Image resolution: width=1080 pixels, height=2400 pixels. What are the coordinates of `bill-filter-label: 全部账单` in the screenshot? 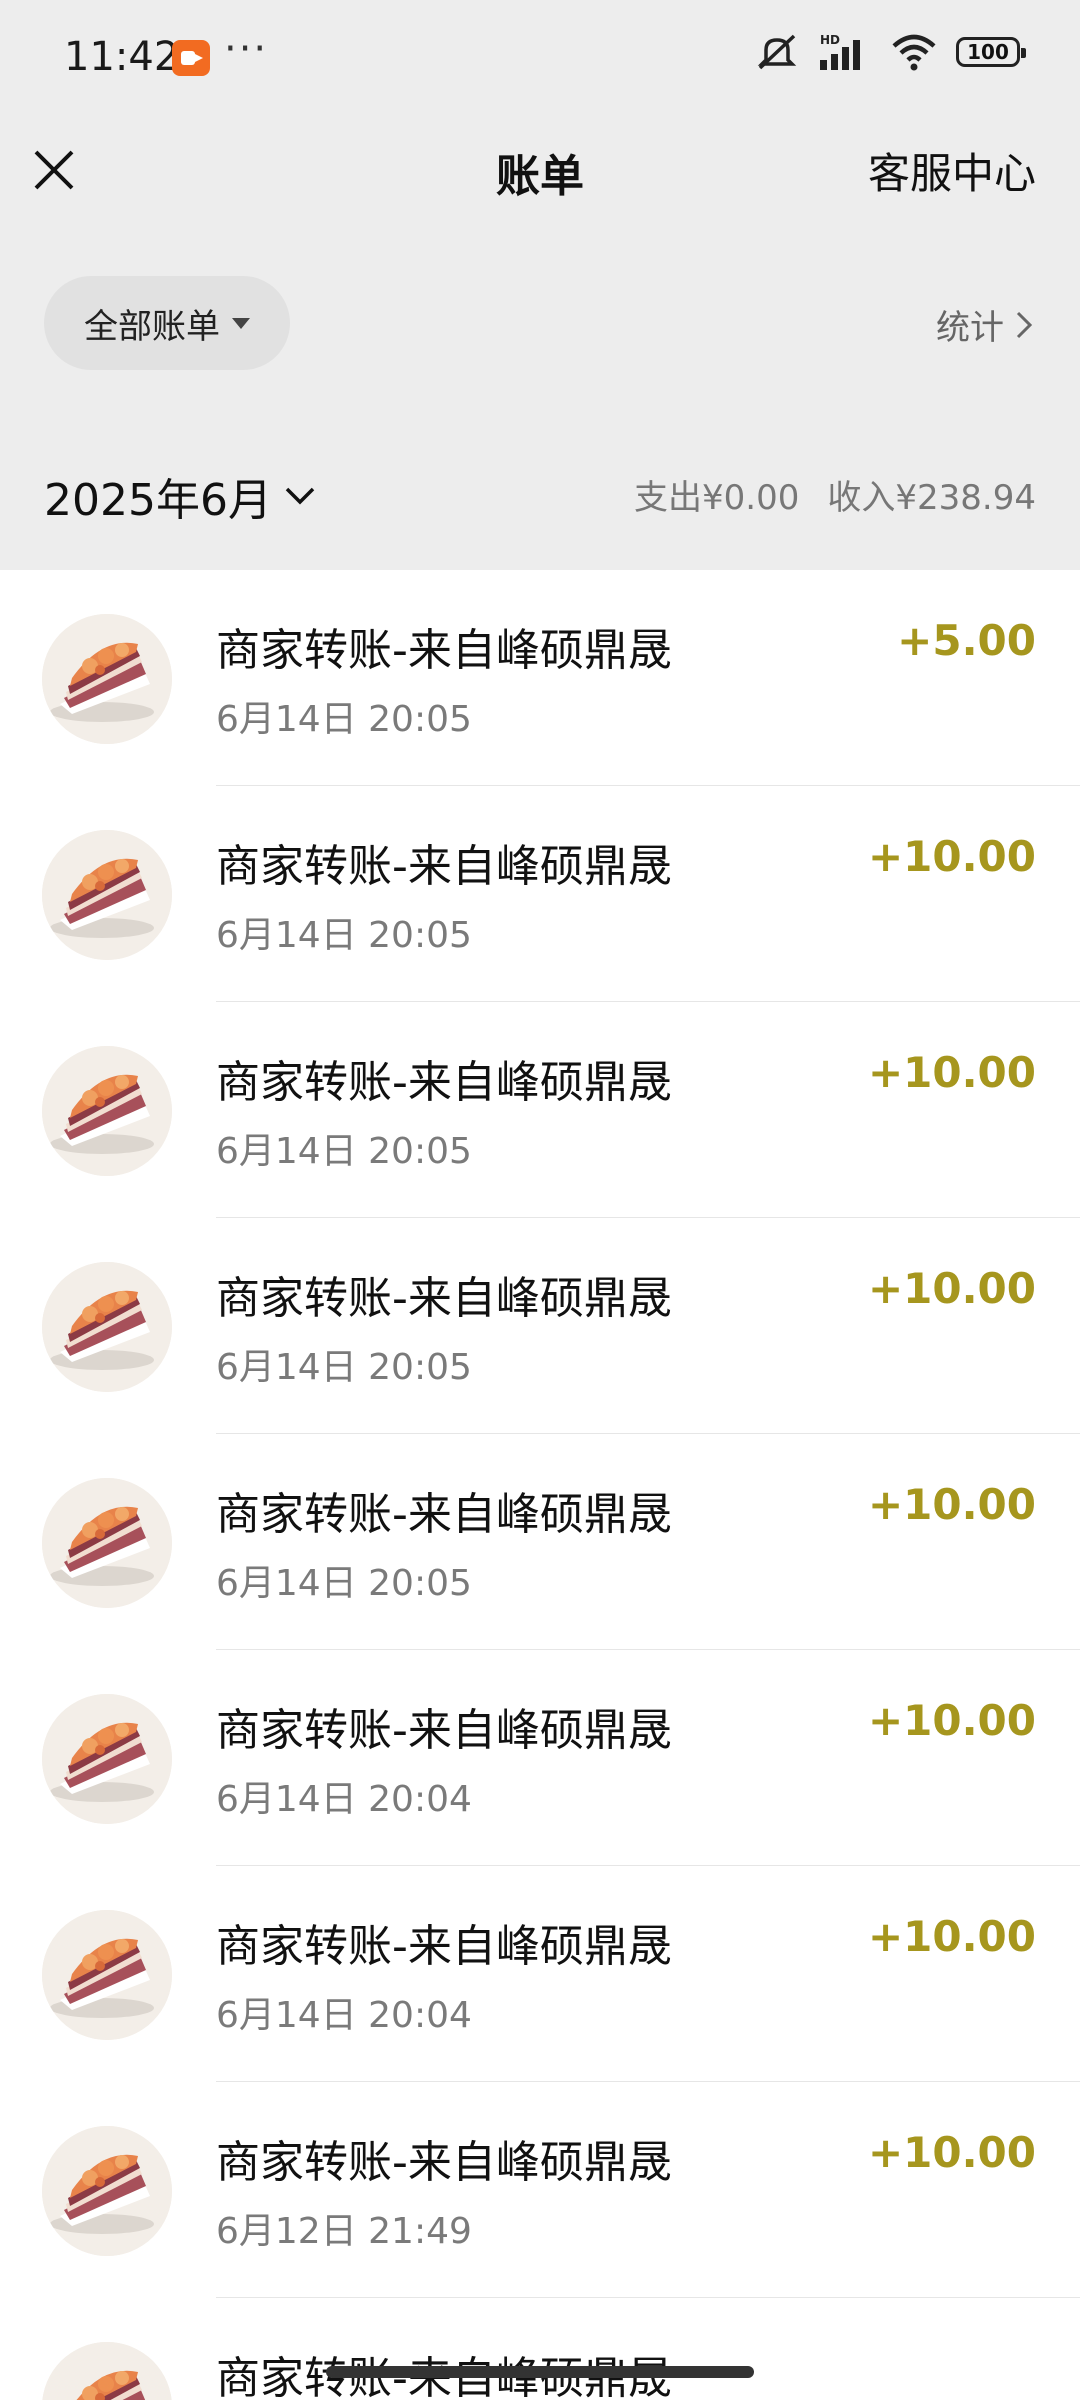 It's located at (152, 326).